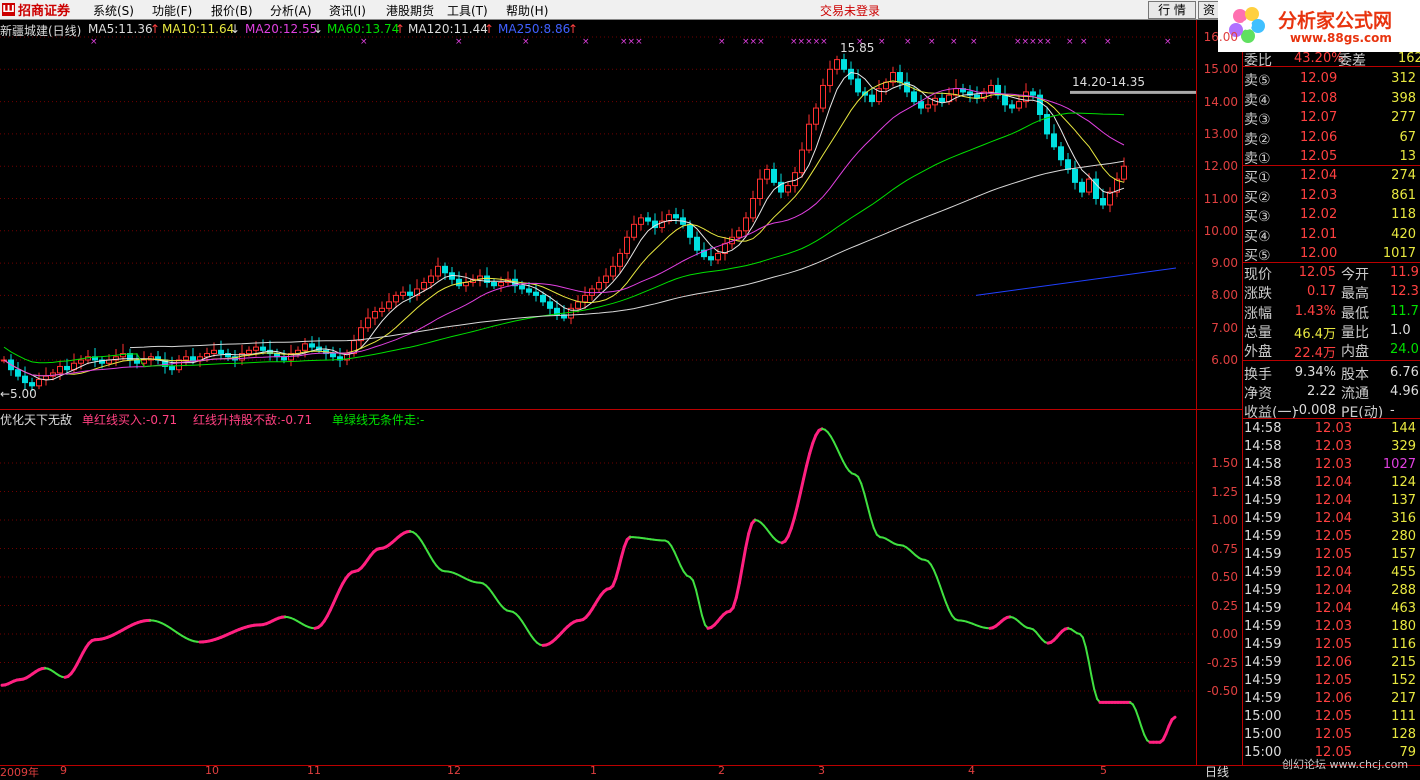 The width and height of the screenshot is (1420, 780). Describe the element at coordinates (1388, 195) in the screenshot. I see `buy-level-volume: 861` at that location.